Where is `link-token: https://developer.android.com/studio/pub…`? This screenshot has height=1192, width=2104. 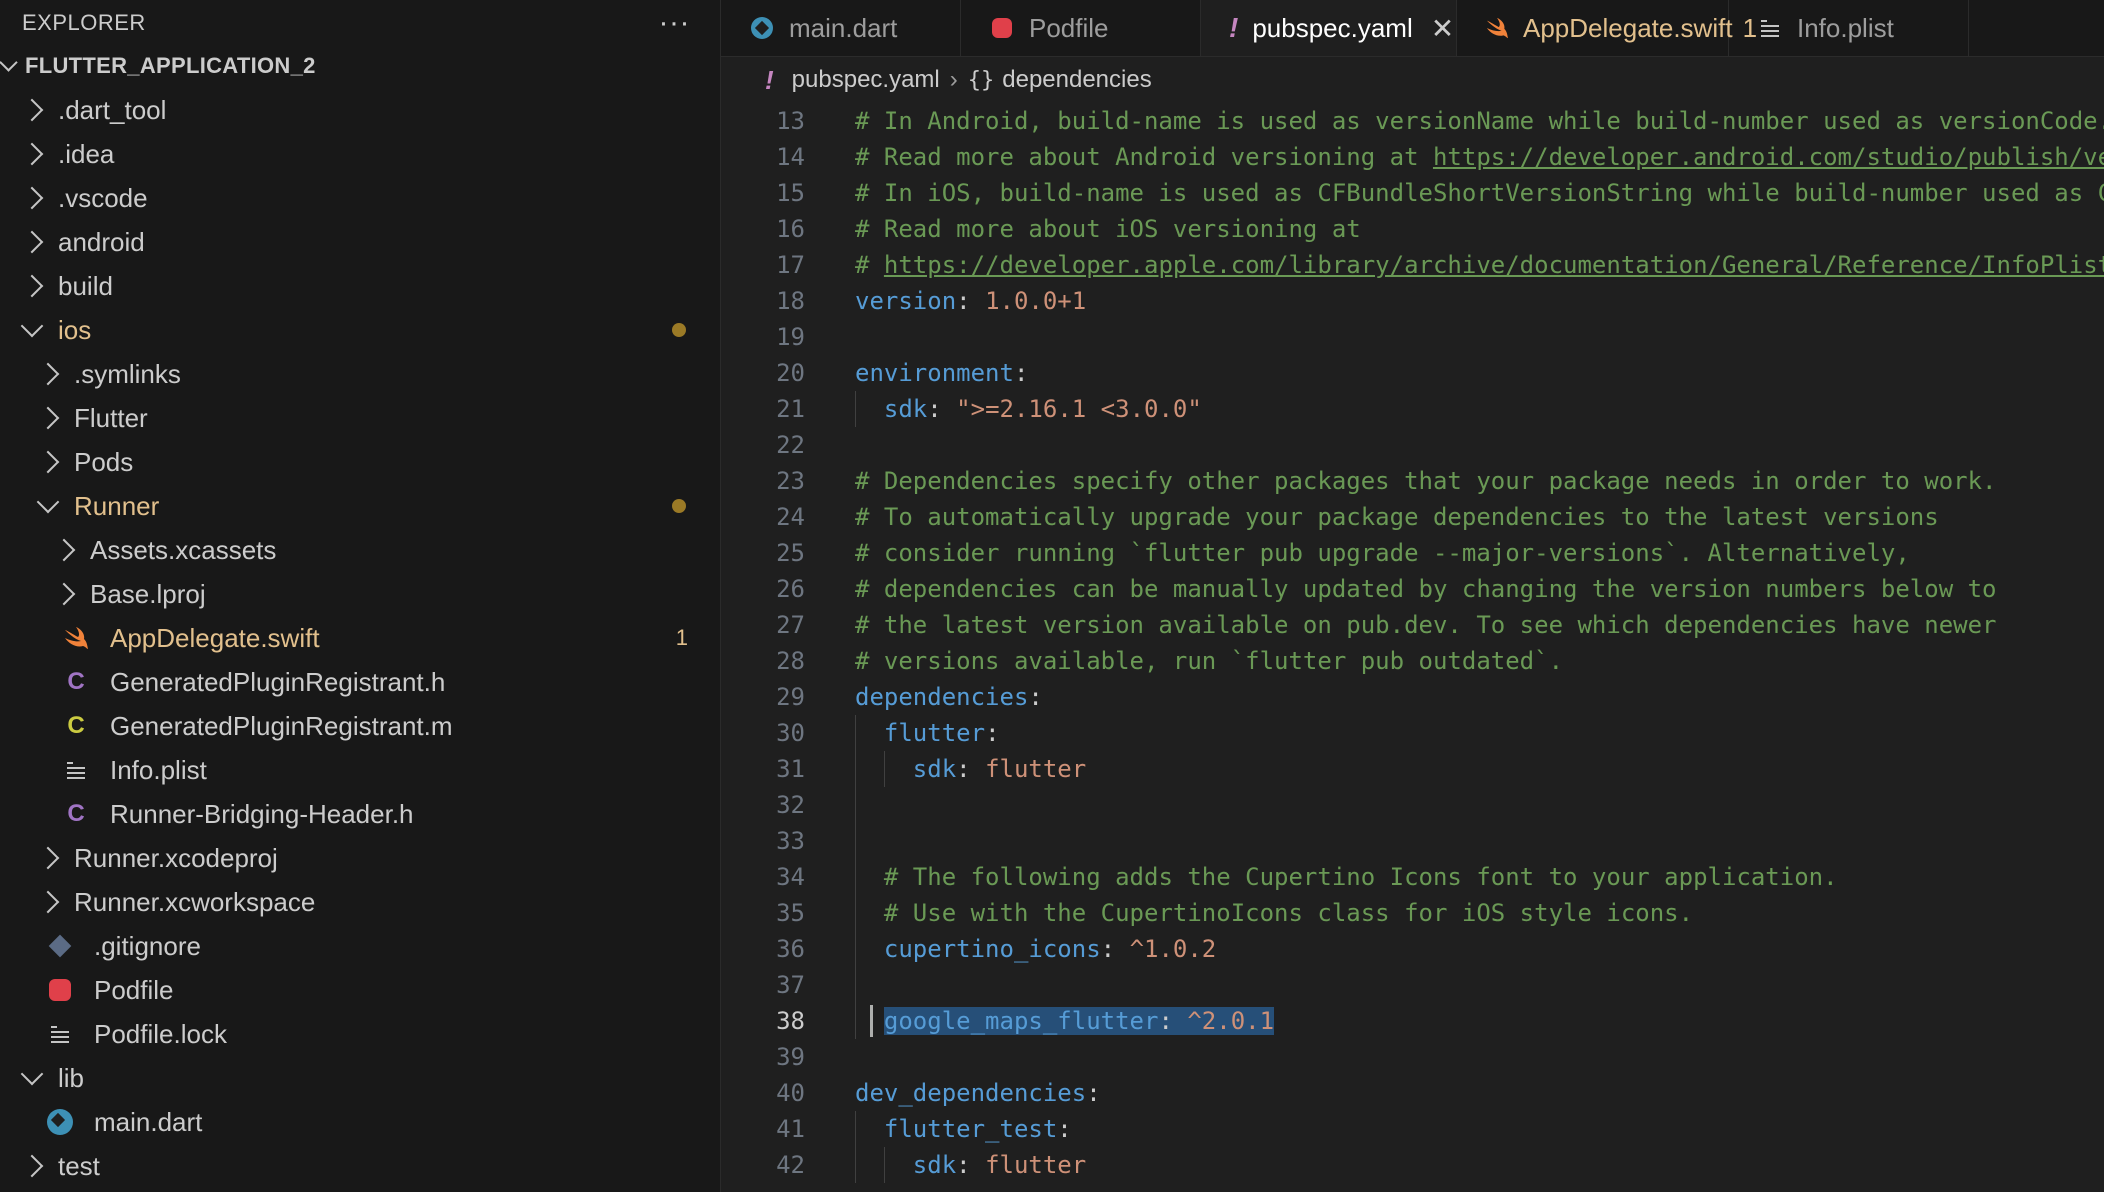 link-token: https://developer.android.com/studio/pub… is located at coordinates (1768, 157).